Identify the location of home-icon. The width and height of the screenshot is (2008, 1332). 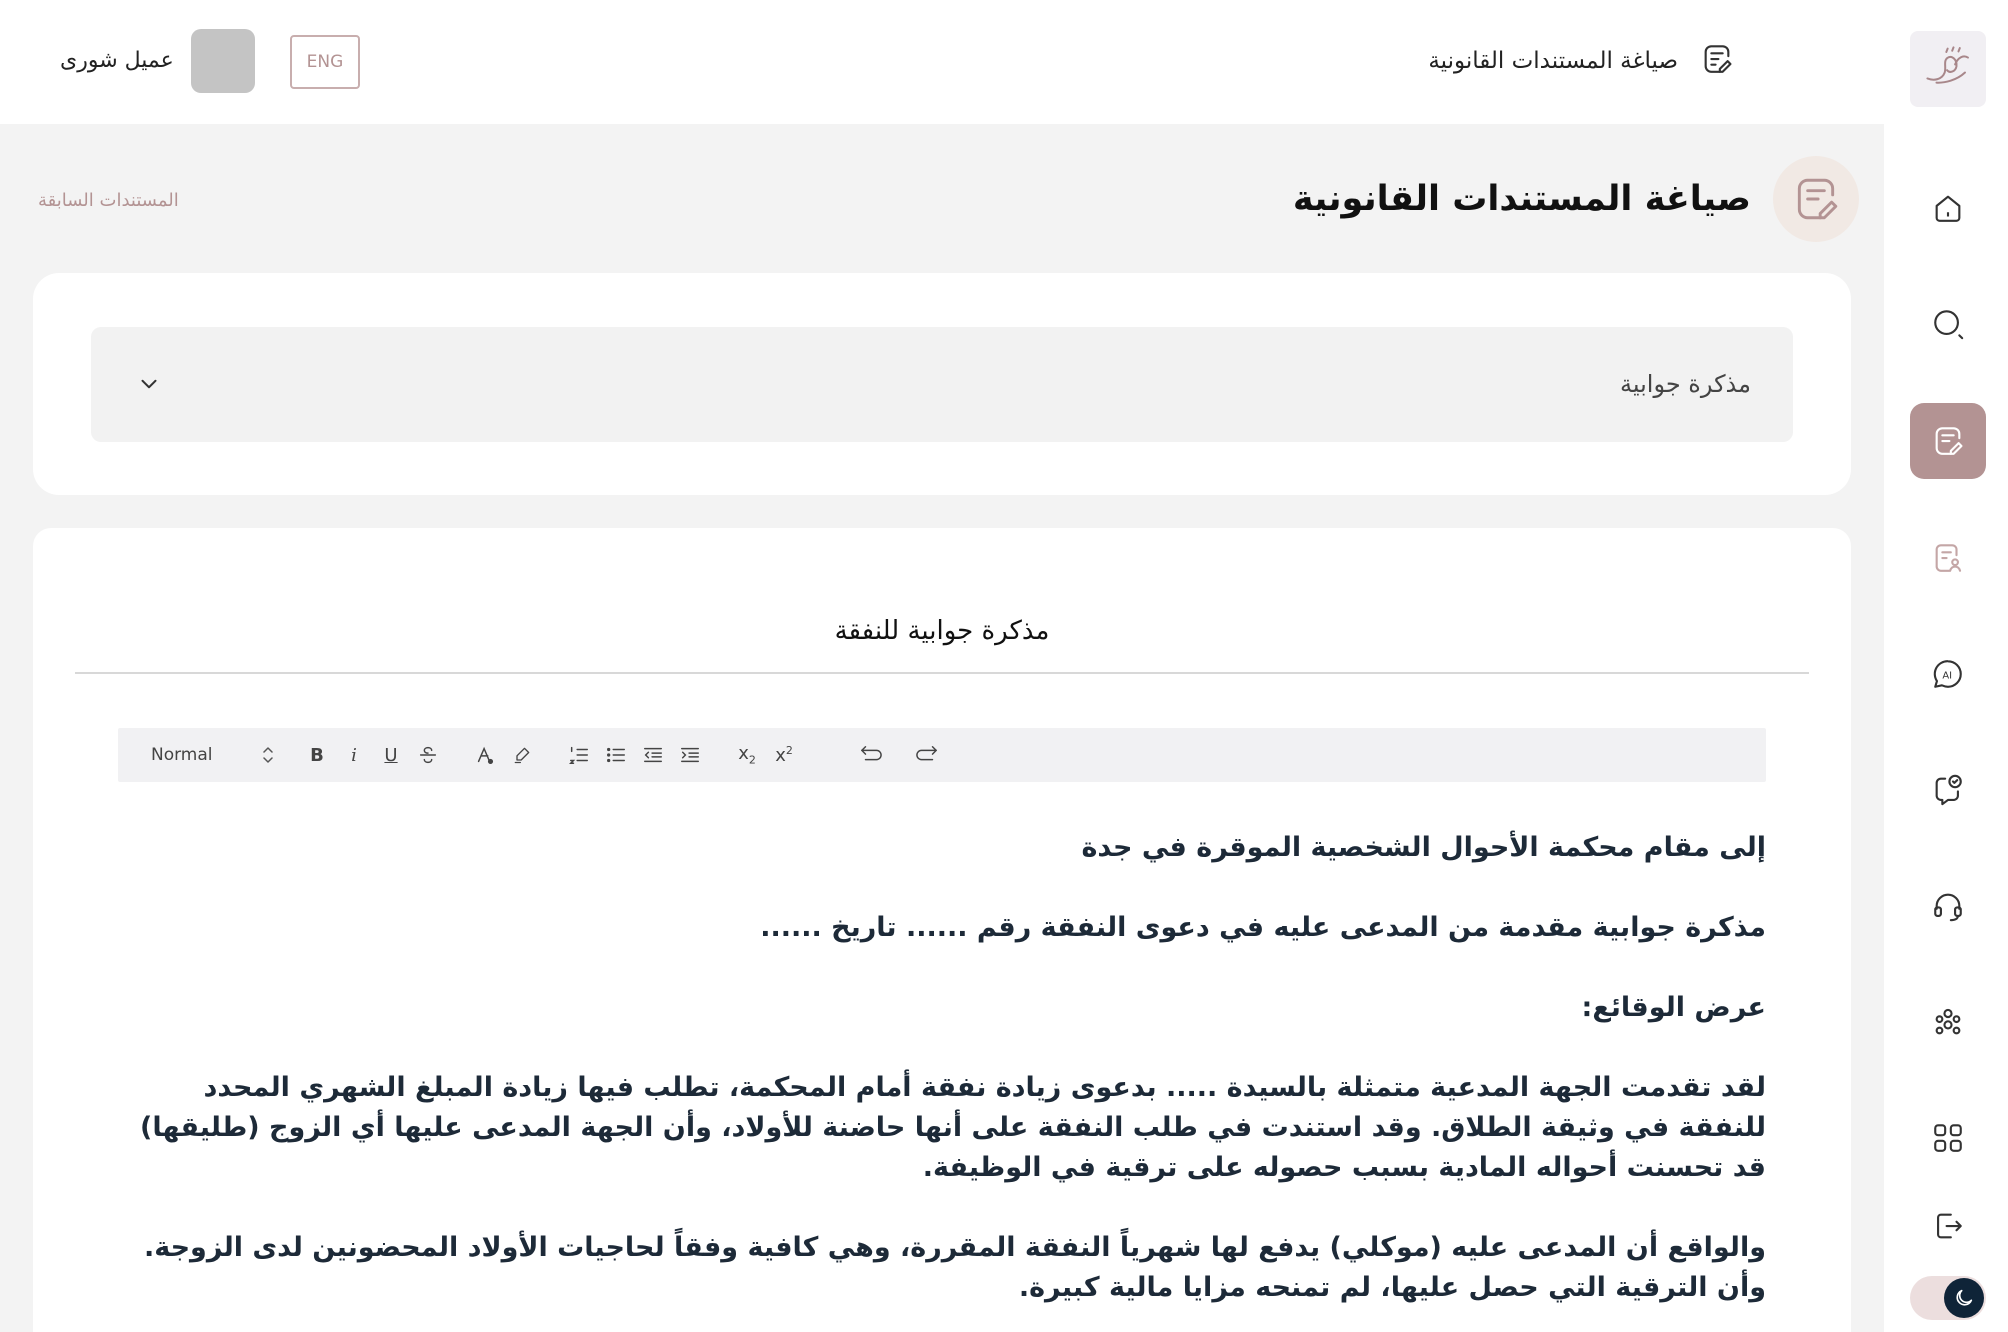
(1948, 208).